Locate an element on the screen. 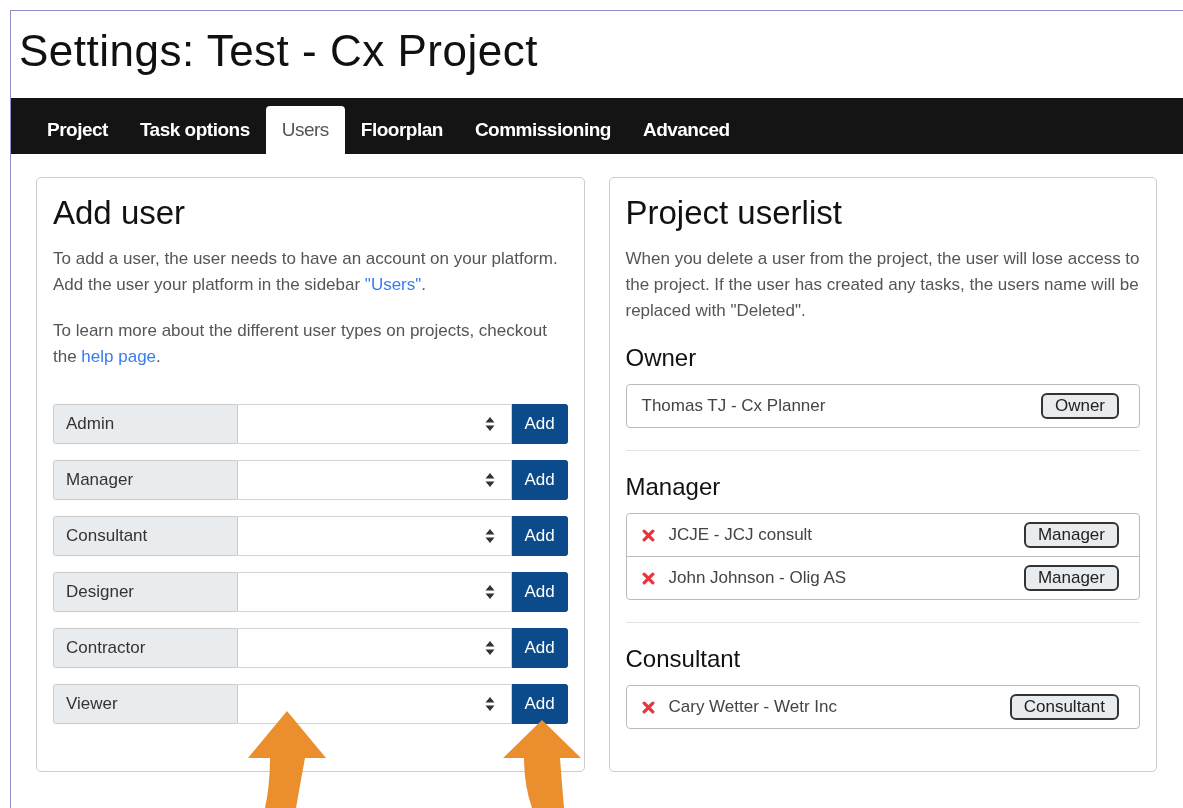 Image resolution: width=1183 pixels, height=808 pixels. role-label: Manager is located at coordinates (145, 480).